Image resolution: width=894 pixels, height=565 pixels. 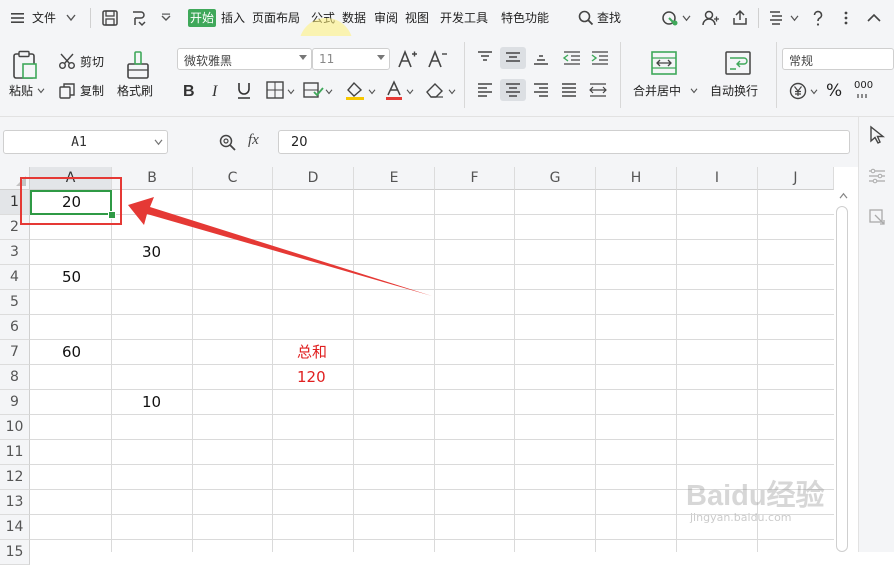 What do you see at coordinates (437, 59) in the screenshot?
I see `decrease-font-size-icon` at bounding box center [437, 59].